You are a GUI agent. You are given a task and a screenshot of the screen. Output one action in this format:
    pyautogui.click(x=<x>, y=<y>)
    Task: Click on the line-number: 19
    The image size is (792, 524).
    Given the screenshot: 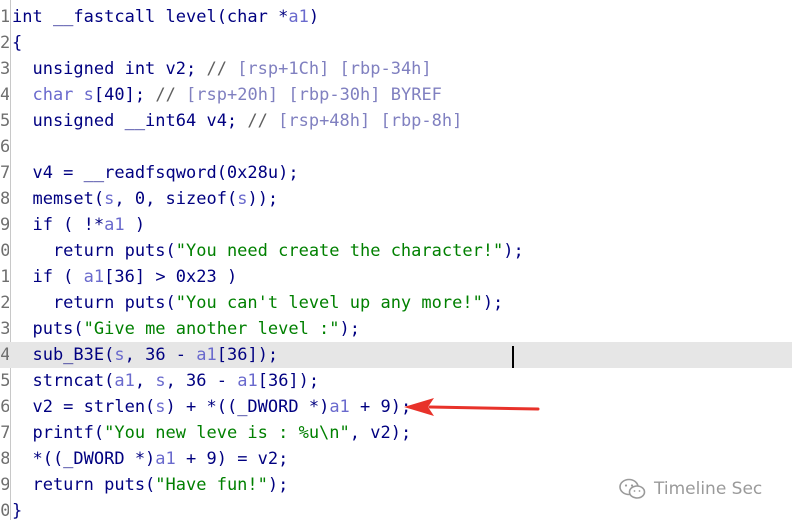 What is the action you would take?
    pyautogui.click(x=4, y=485)
    